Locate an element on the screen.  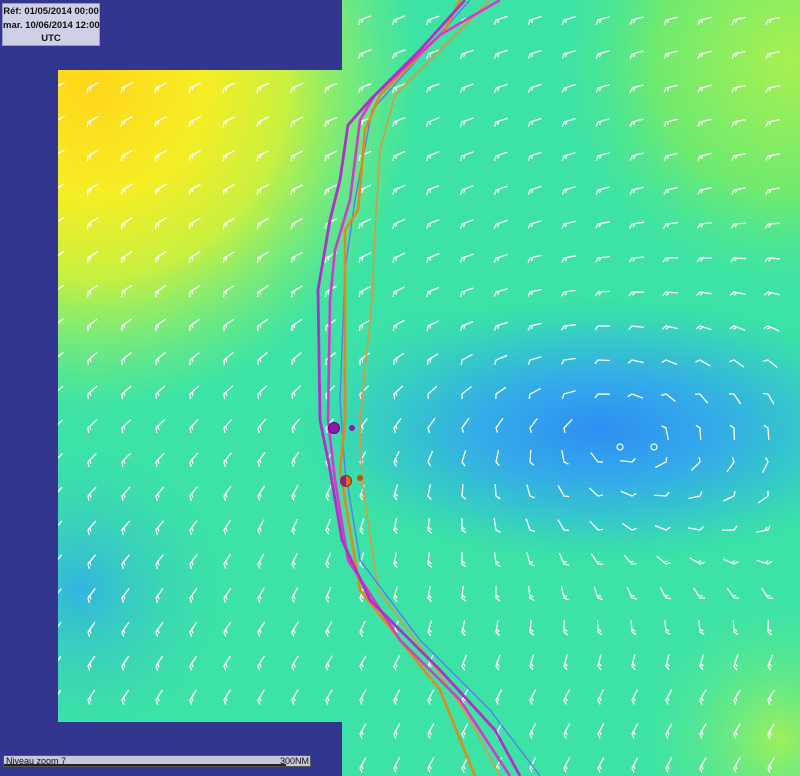
scale-bar: Niveau zoom 7 300NM is located at coordinates (157, 761).